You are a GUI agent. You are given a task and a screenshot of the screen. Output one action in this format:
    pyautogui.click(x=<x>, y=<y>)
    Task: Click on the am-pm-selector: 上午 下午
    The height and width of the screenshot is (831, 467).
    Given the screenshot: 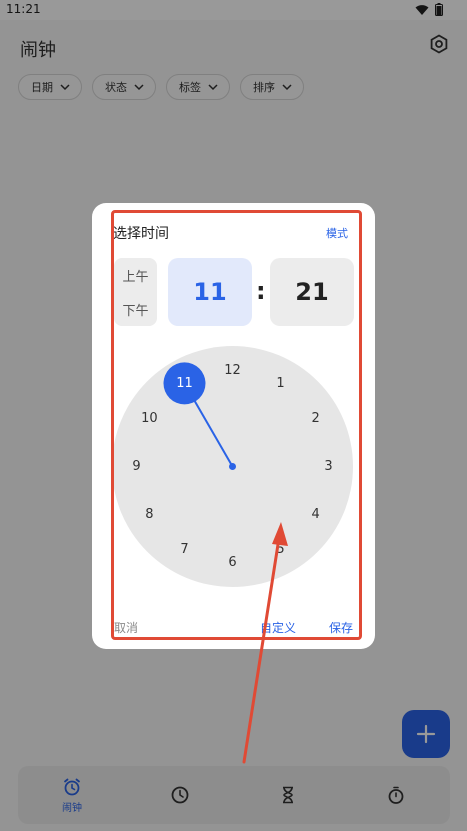 What is the action you would take?
    pyautogui.click(x=135, y=292)
    